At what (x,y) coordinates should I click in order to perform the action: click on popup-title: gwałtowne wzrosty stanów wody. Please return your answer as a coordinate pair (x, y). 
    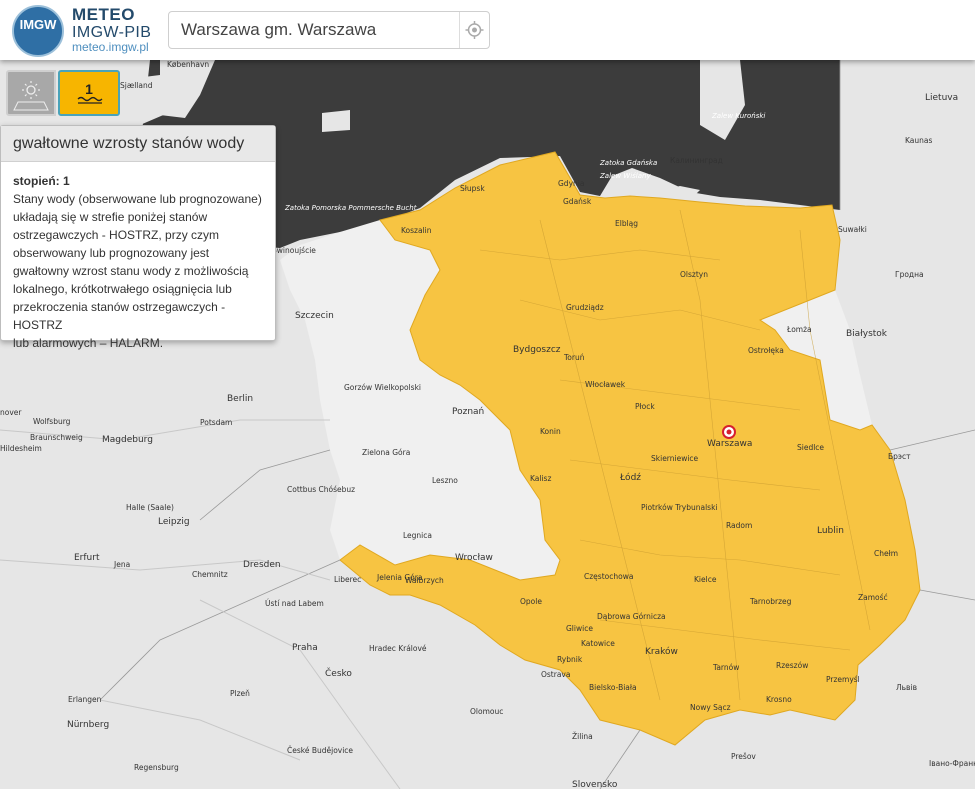
    Looking at the image, I should click on (138, 144).